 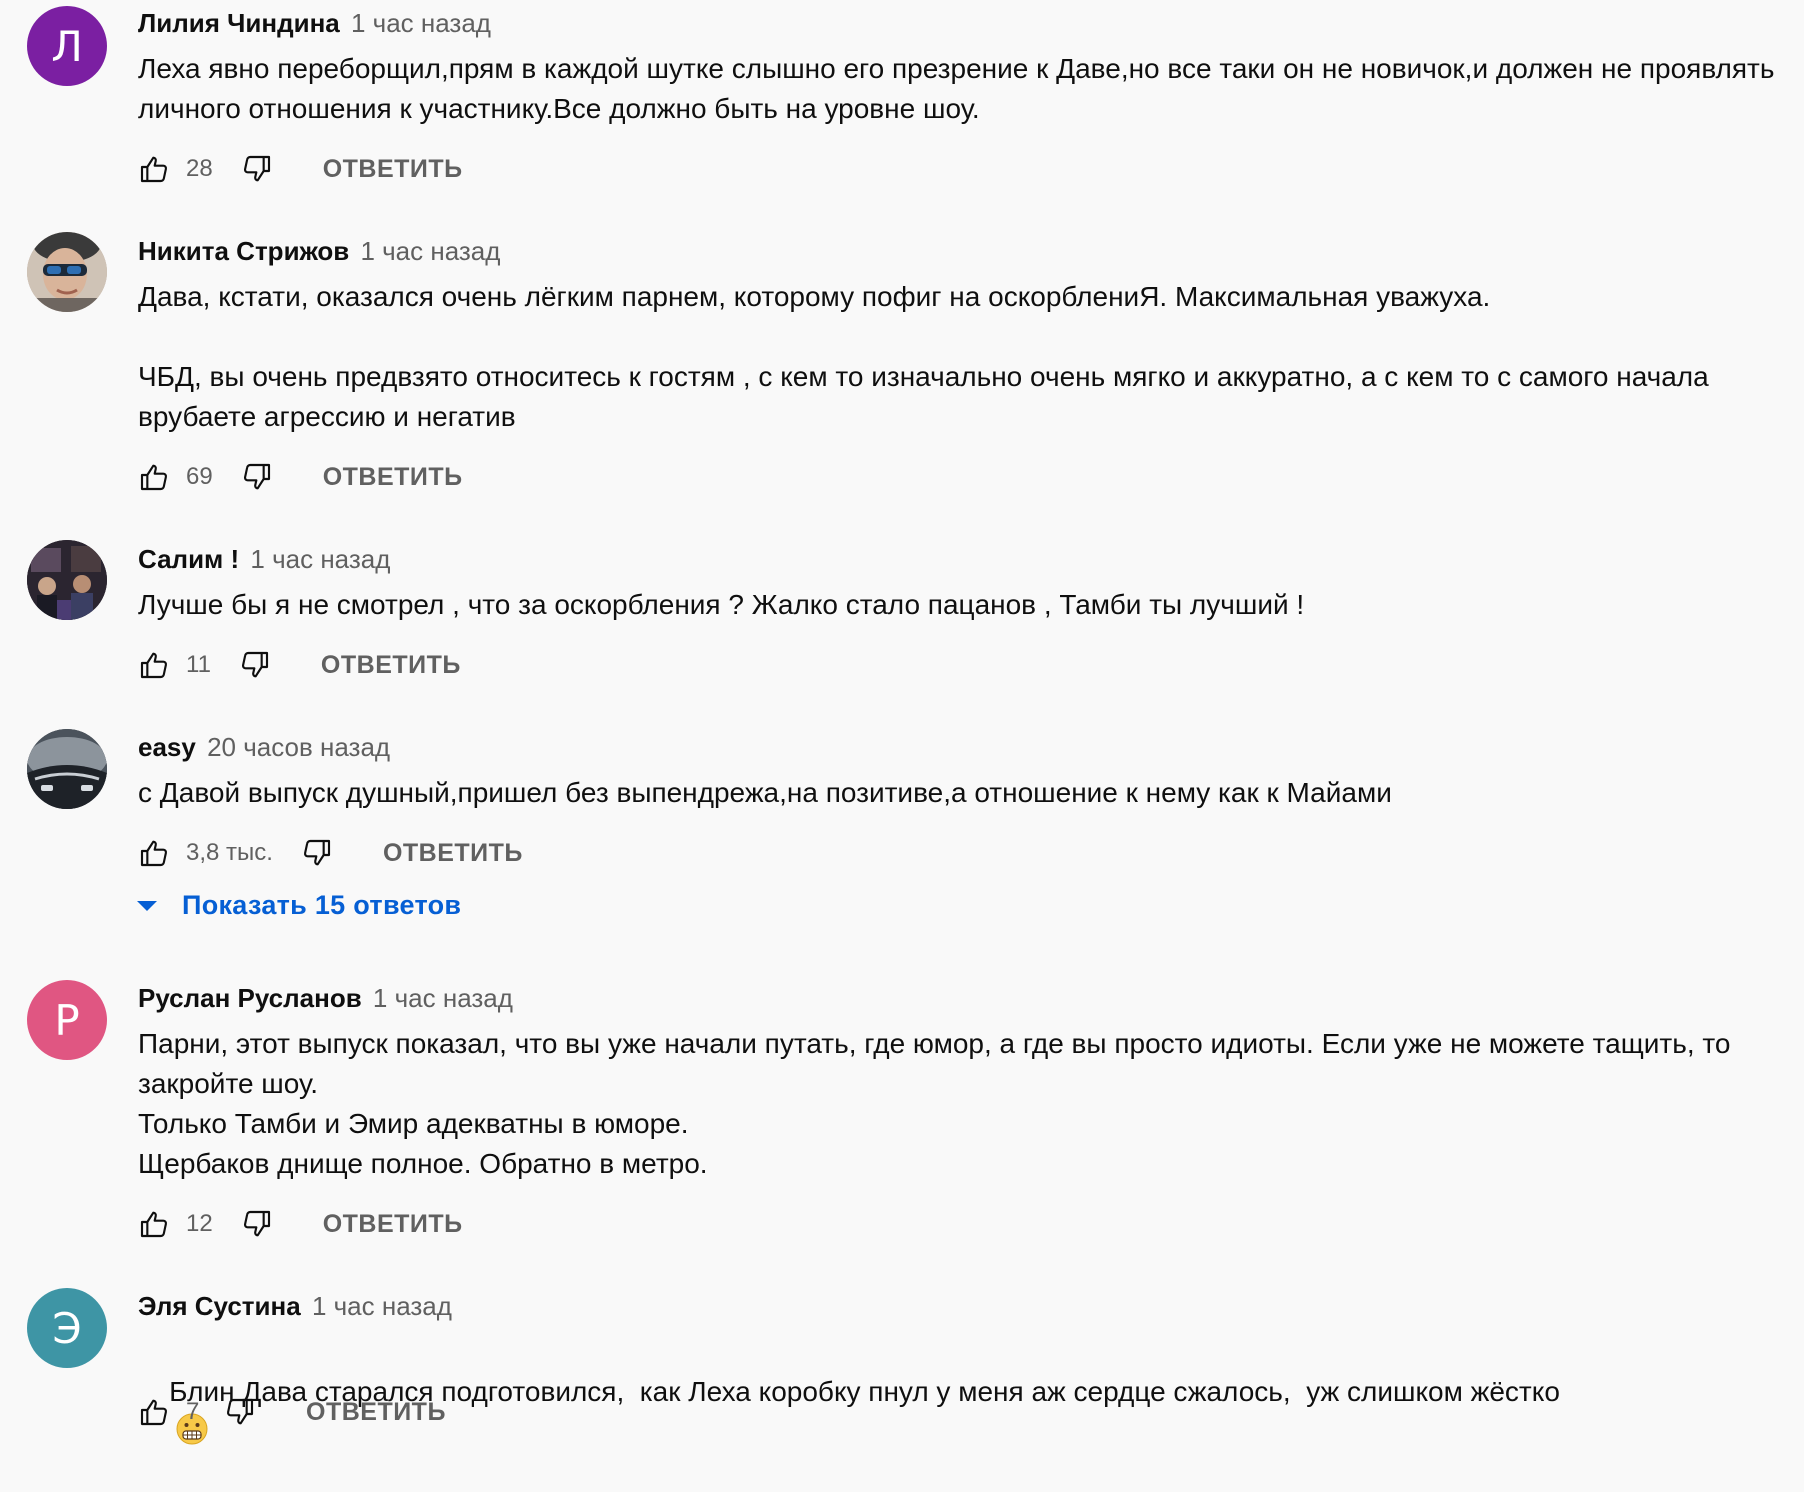 I want to click on avatar: Л, so click(x=67, y=46).